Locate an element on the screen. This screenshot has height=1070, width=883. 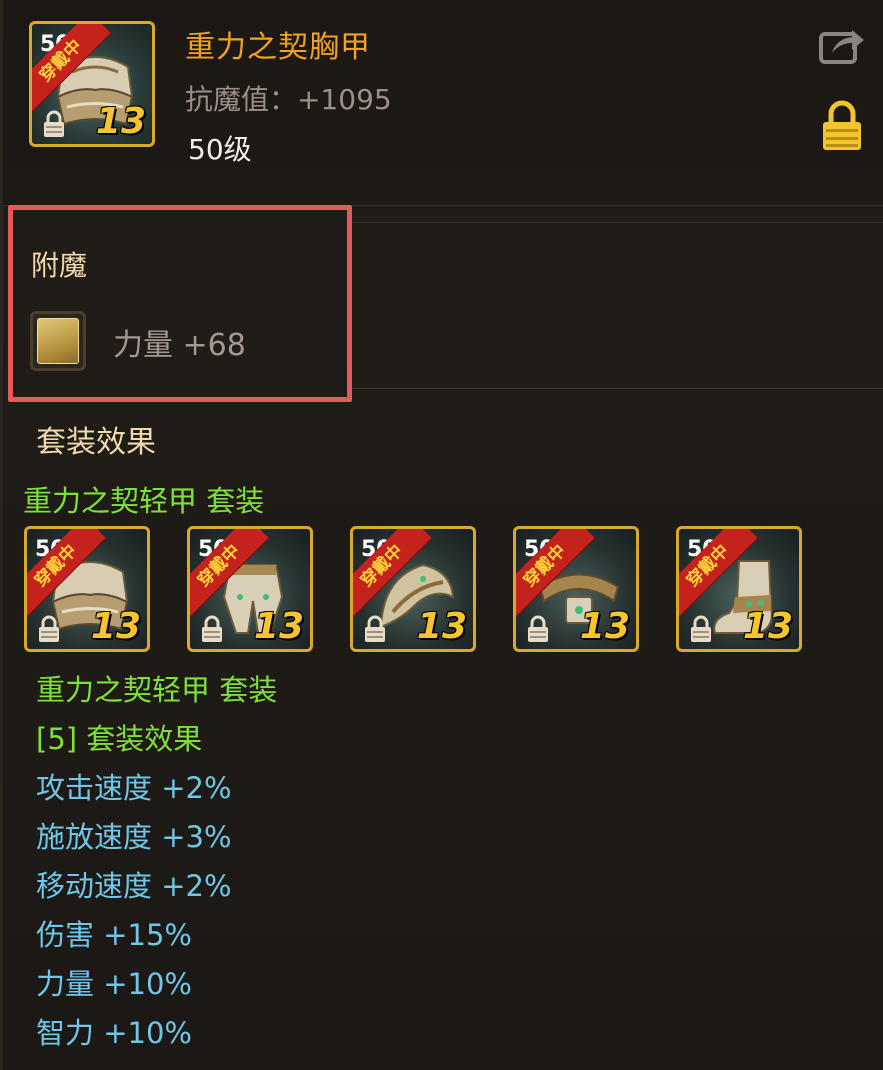
set-bonus: 力量 +10% is located at coordinates (114, 984).